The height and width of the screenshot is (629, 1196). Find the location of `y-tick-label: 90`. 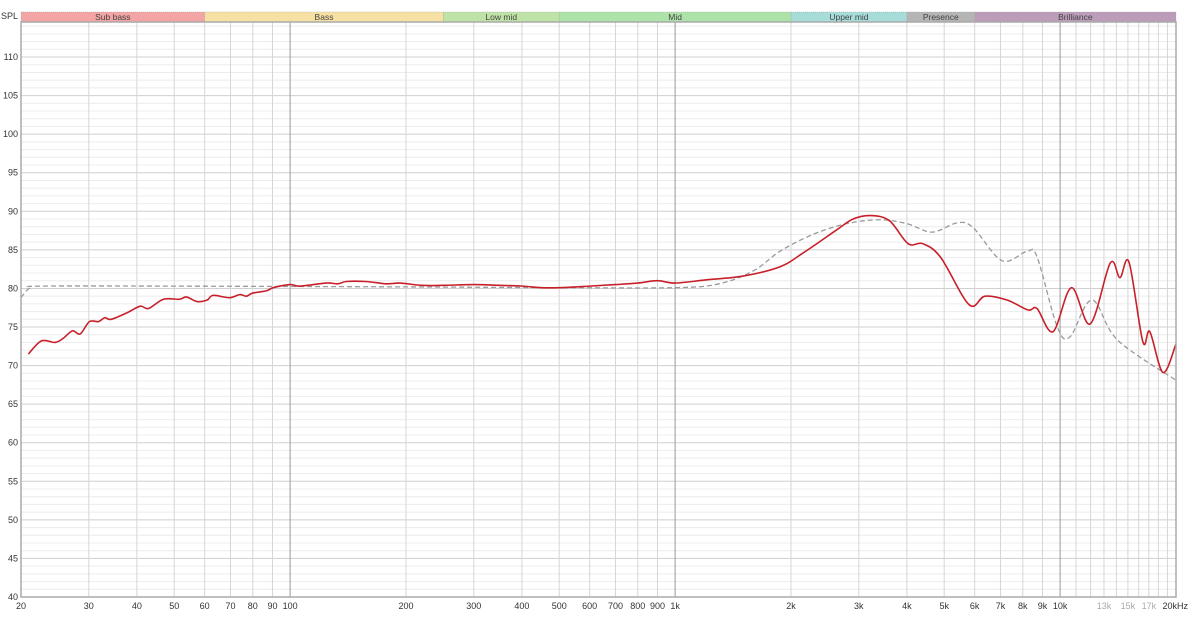

y-tick-label: 90 is located at coordinates (13, 211).